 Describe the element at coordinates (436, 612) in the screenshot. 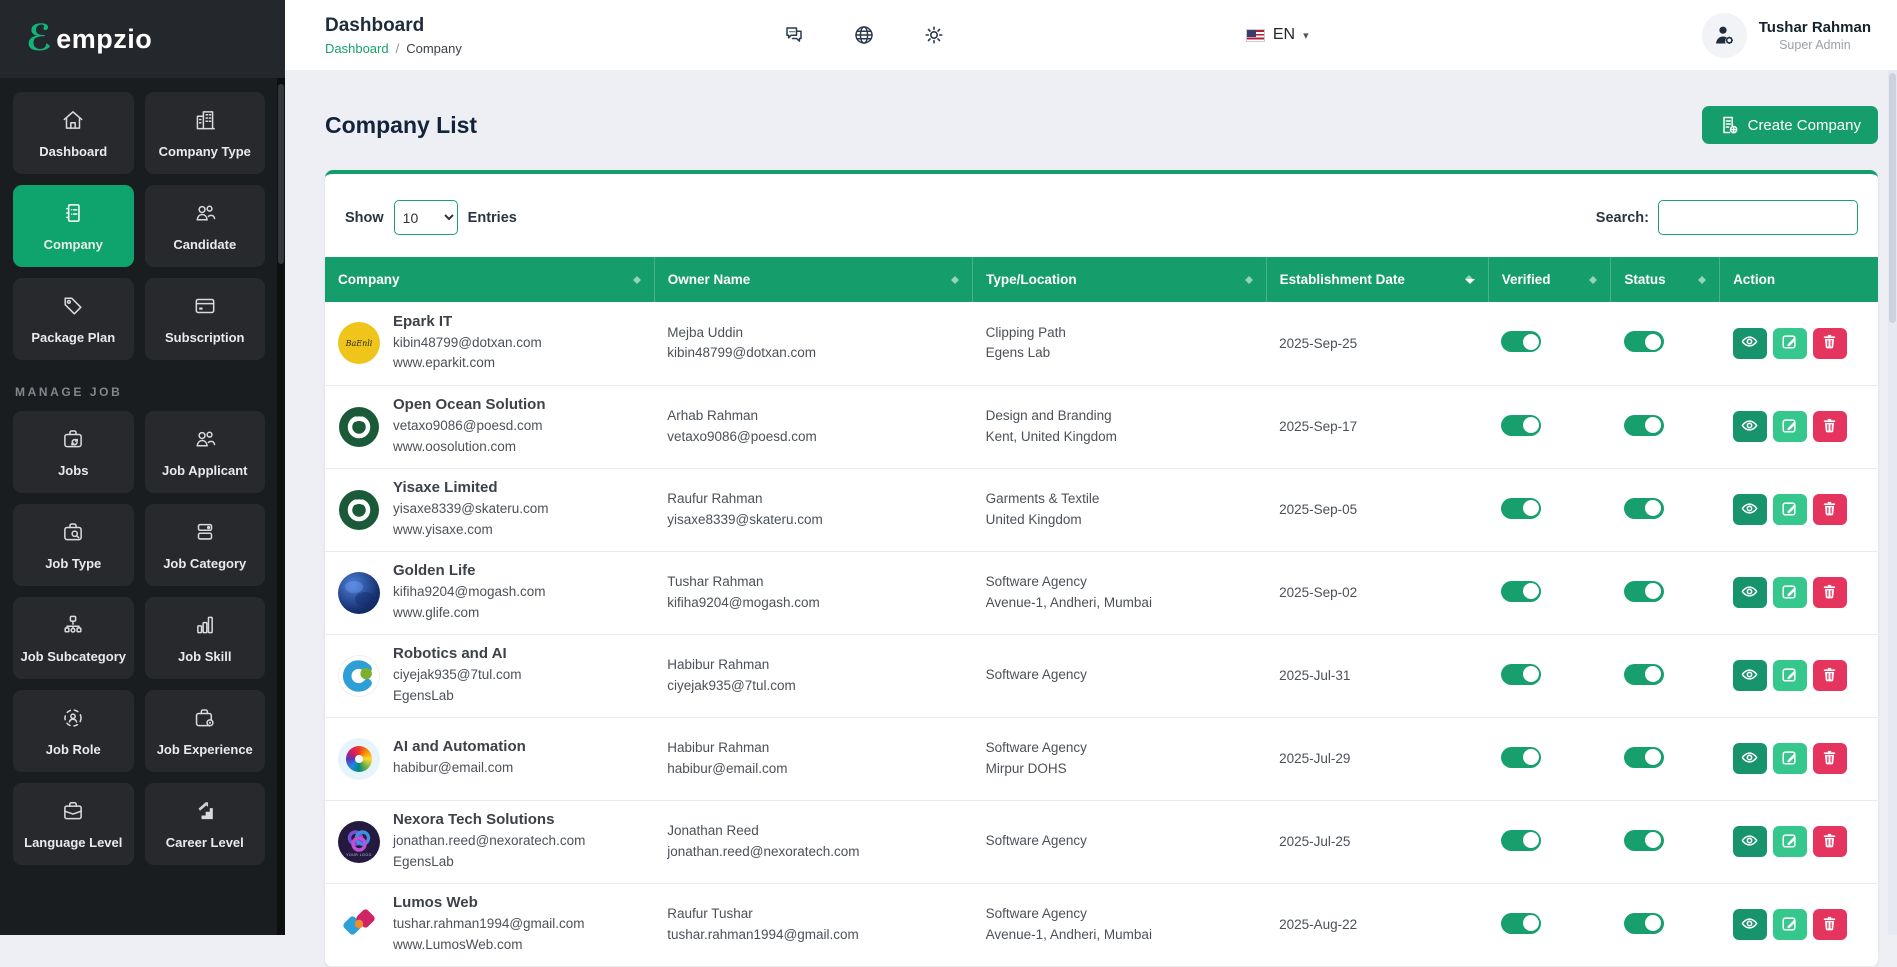

I see `company-website: www.glife.com` at that location.